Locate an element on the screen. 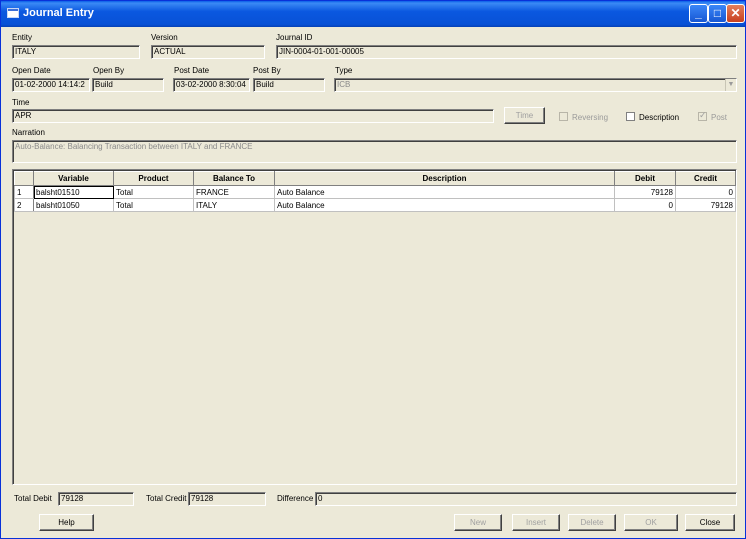 The image size is (746, 539). difference-label: Difference is located at coordinates (295, 498).